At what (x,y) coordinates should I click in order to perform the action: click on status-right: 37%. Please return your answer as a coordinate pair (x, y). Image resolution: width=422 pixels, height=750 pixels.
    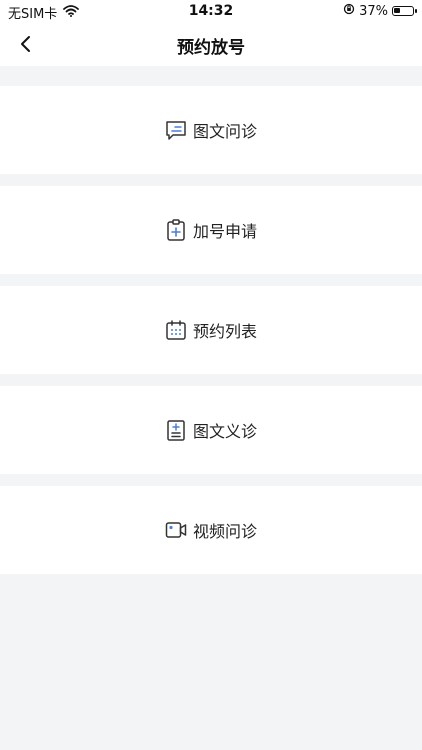
    Looking at the image, I should click on (380, 11).